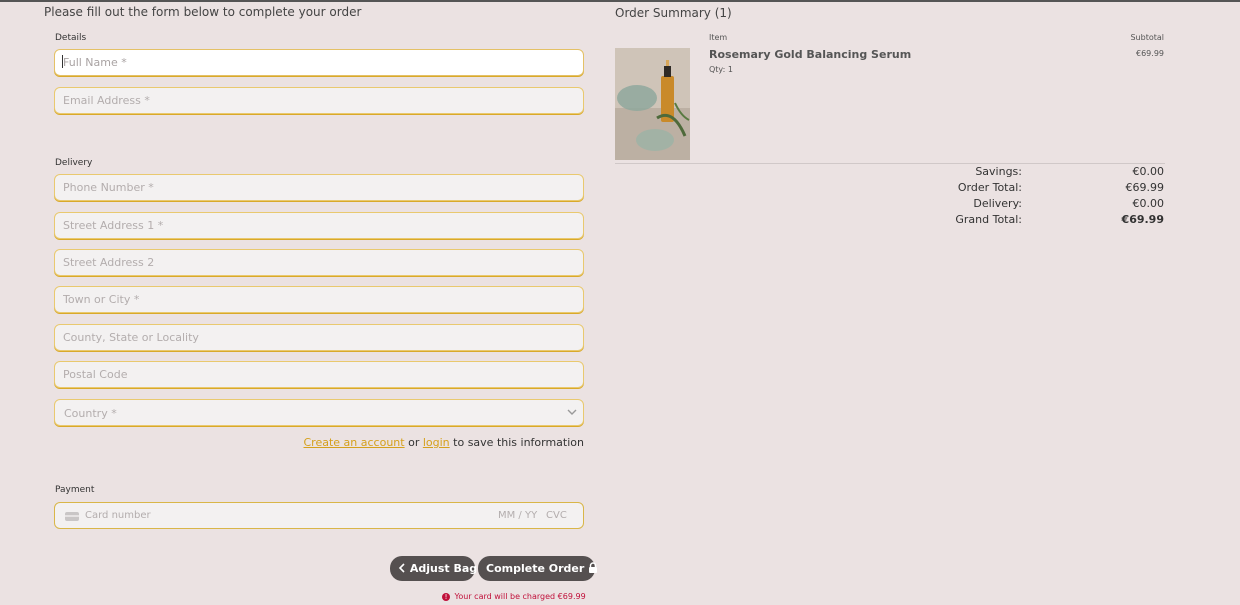  I want to click on full-name-input, so click(319, 62).